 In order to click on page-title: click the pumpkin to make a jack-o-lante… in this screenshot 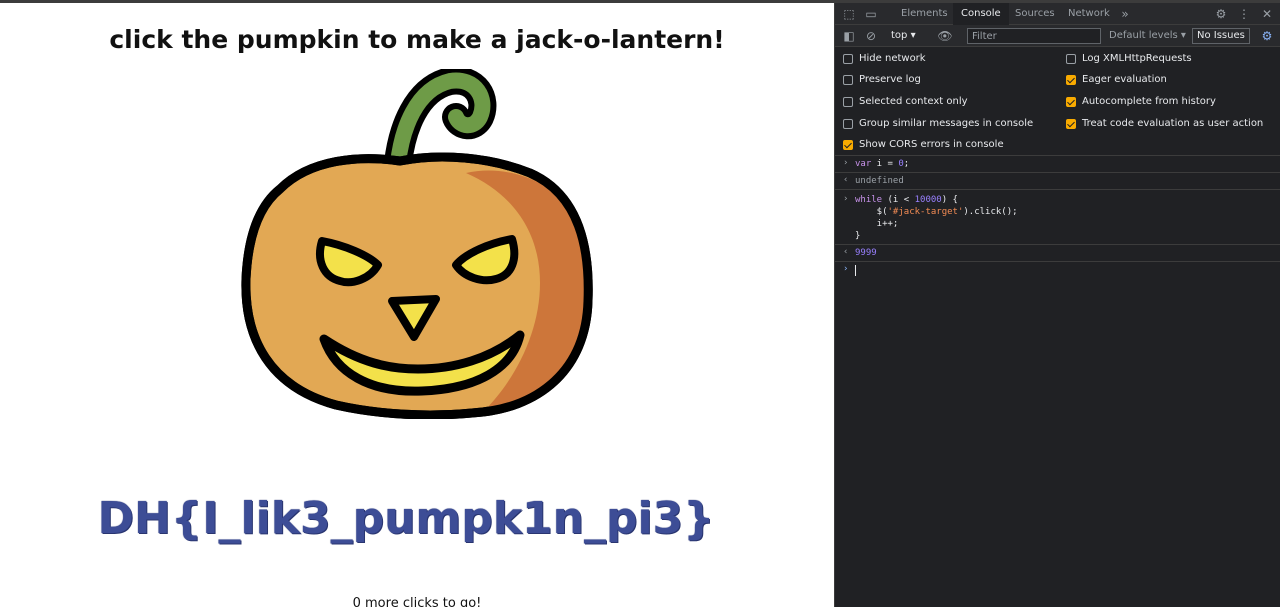, I will do `click(417, 39)`.